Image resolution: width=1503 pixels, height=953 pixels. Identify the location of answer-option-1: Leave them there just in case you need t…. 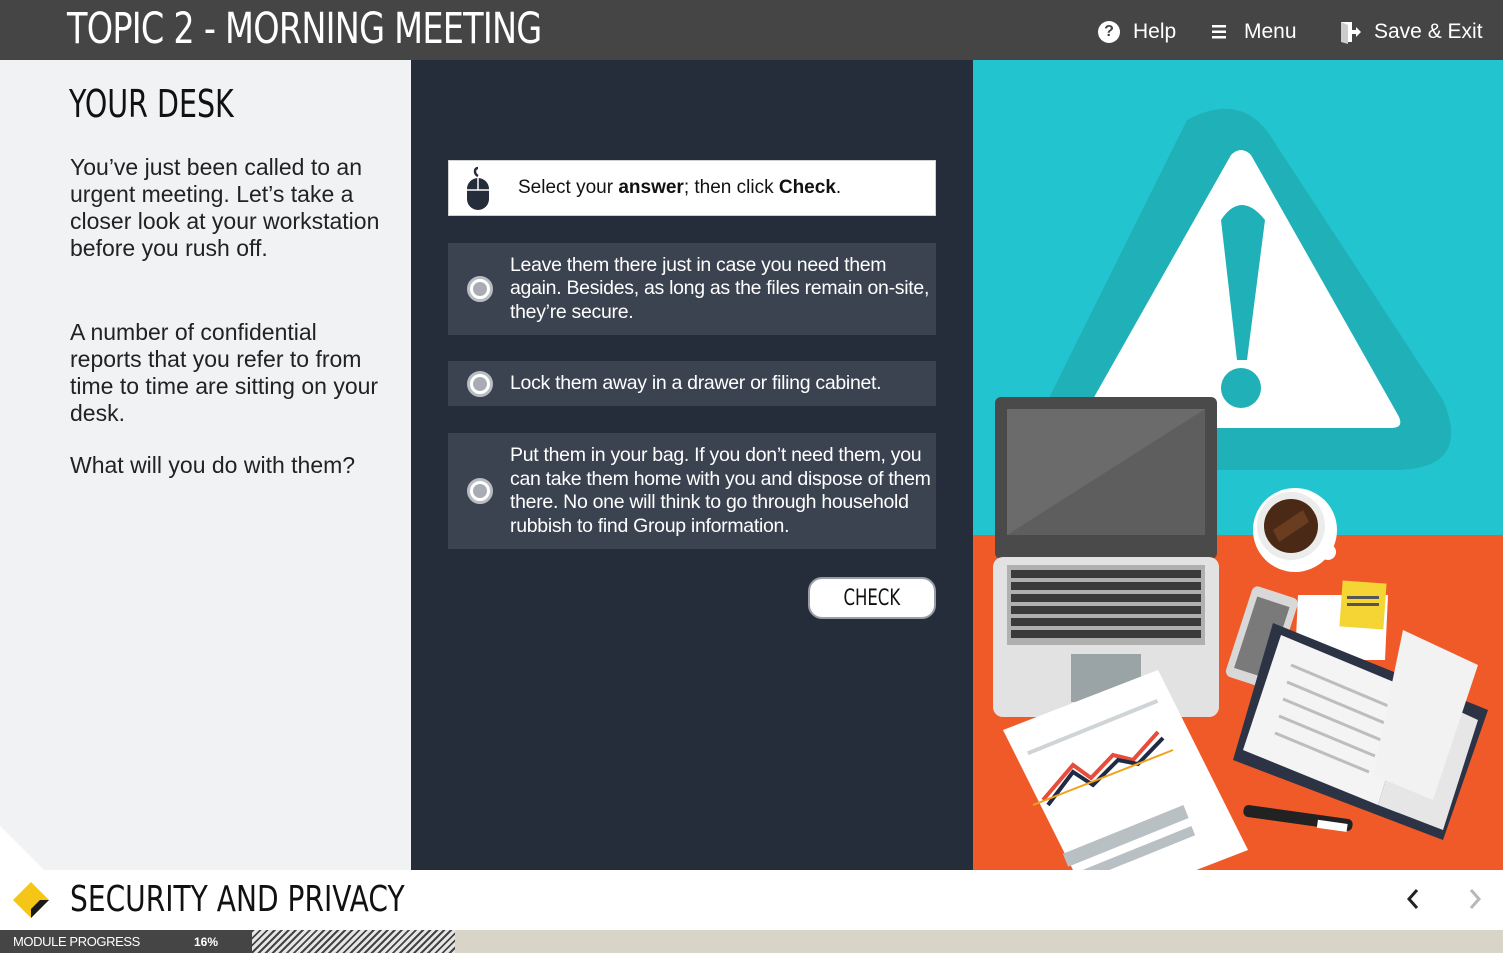
(692, 289).